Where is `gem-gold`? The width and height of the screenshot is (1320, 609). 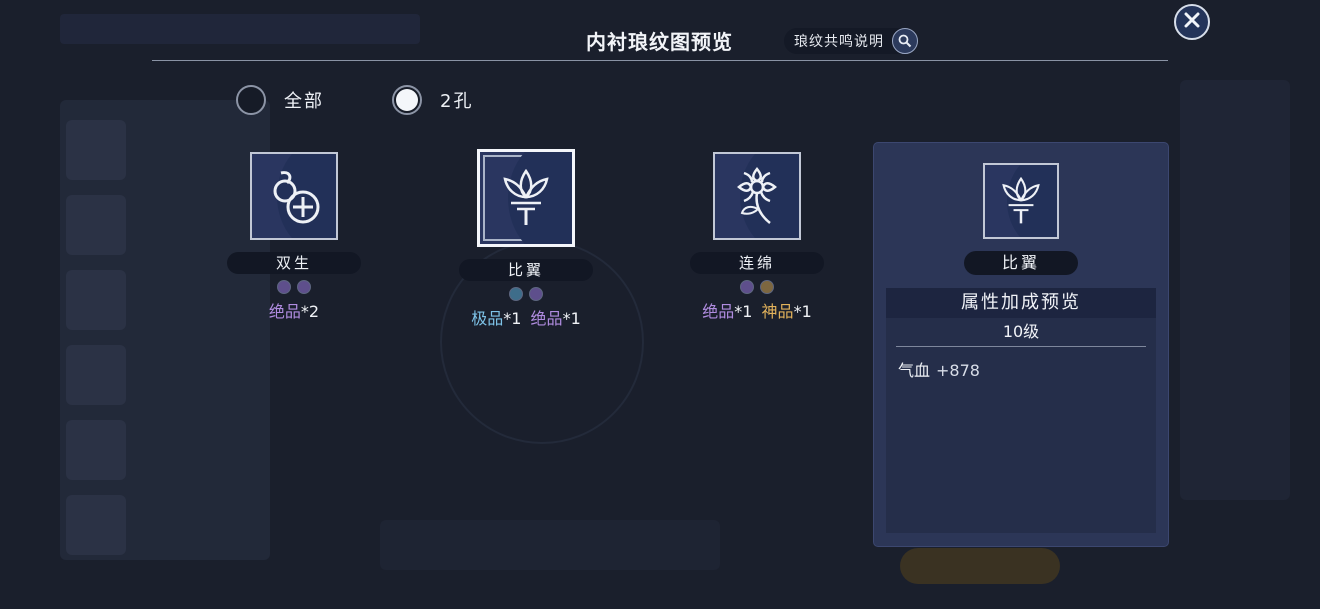 gem-gold is located at coordinates (767, 287).